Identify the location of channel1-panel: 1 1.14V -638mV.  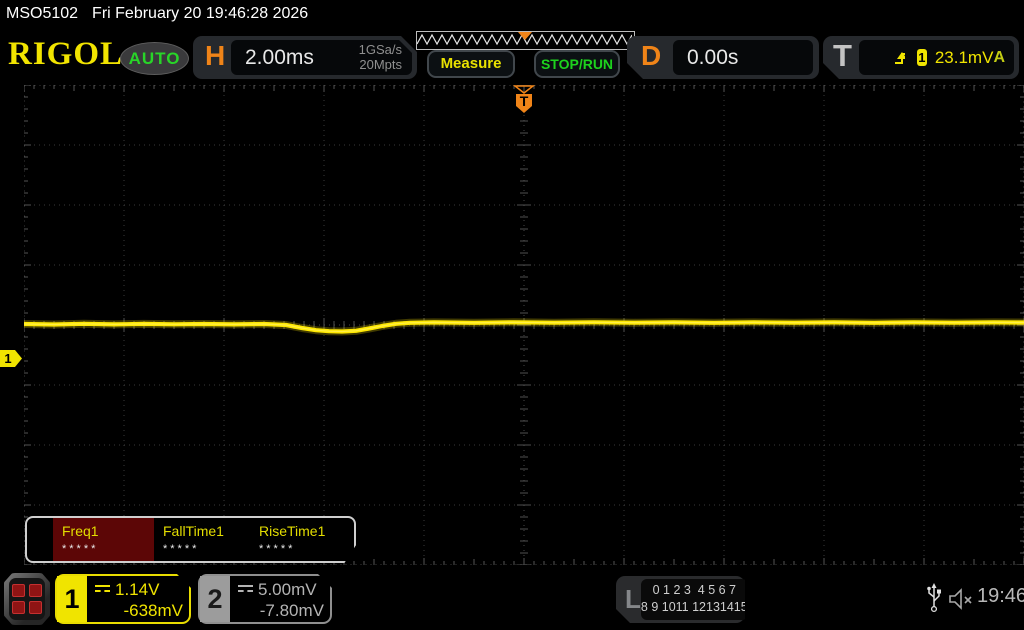
(123, 599).